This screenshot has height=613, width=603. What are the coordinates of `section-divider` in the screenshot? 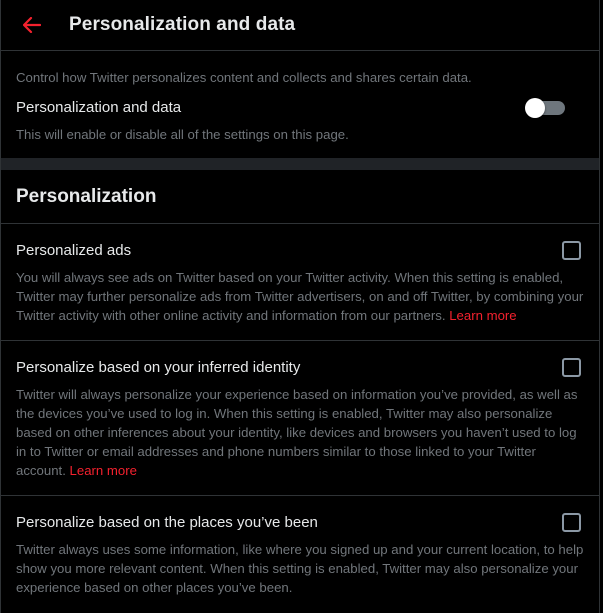 It's located at (300, 164).